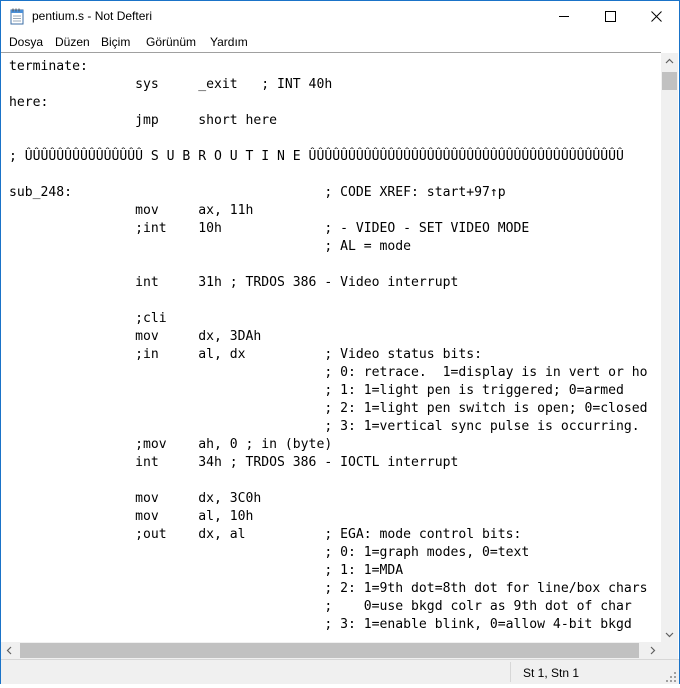  Describe the element at coordinates (510, 672) in the screenshot. I see `status-divider` at that location.